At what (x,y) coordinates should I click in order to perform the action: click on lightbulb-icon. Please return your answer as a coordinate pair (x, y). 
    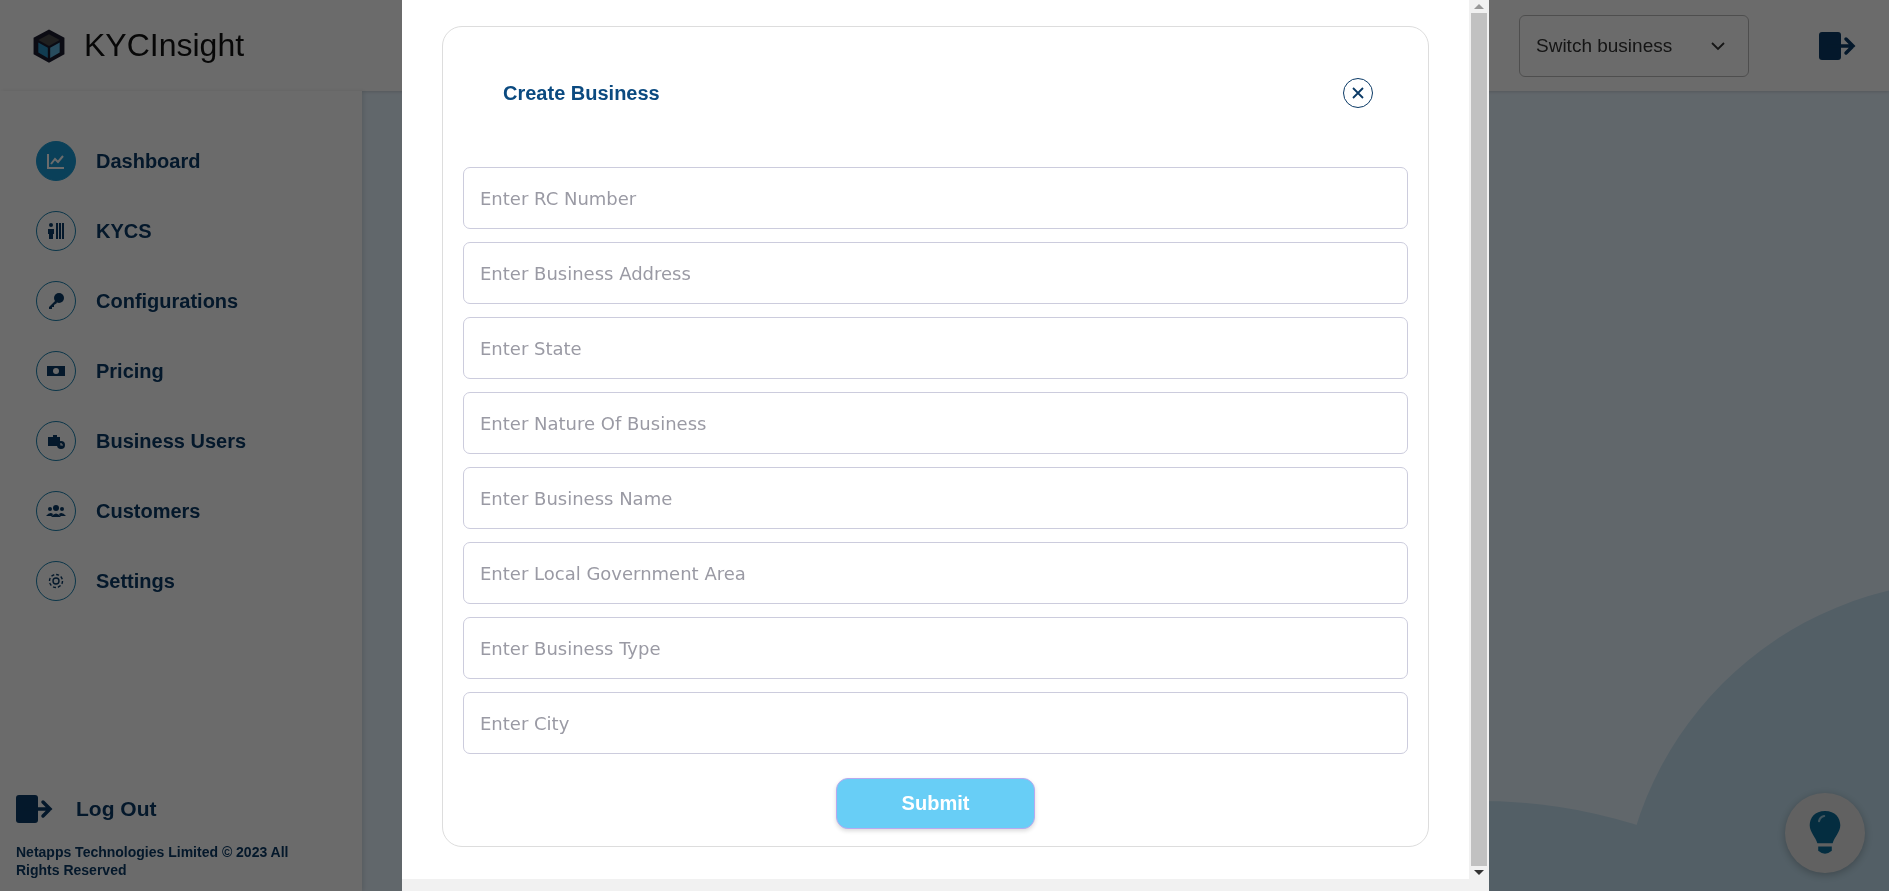
    Looking at the image, I should click on (1825, 833).